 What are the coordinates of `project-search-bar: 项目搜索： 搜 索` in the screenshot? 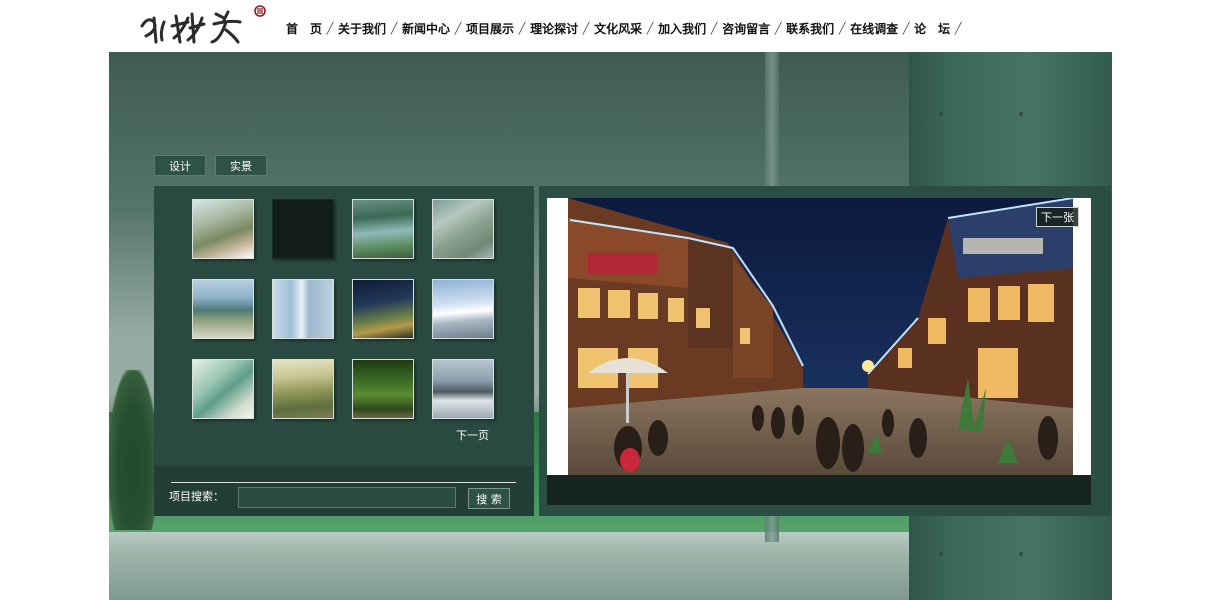 It's located at (344, 491).